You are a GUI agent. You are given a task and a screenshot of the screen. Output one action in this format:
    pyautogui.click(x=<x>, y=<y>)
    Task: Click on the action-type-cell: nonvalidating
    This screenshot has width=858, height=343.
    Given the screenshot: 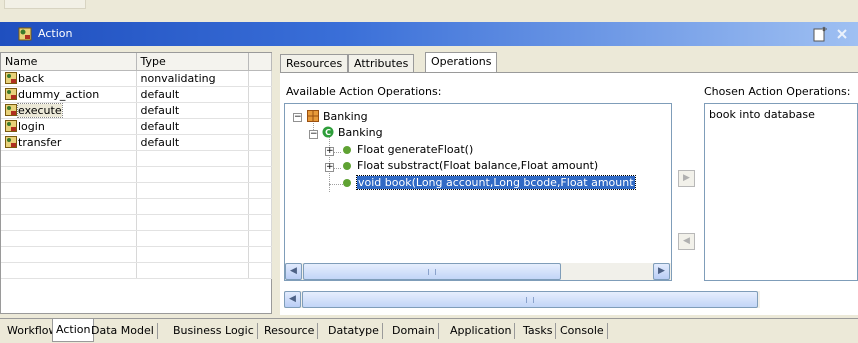 What is the action you would take?
    pyautogui.click(x=192, y=78)
    